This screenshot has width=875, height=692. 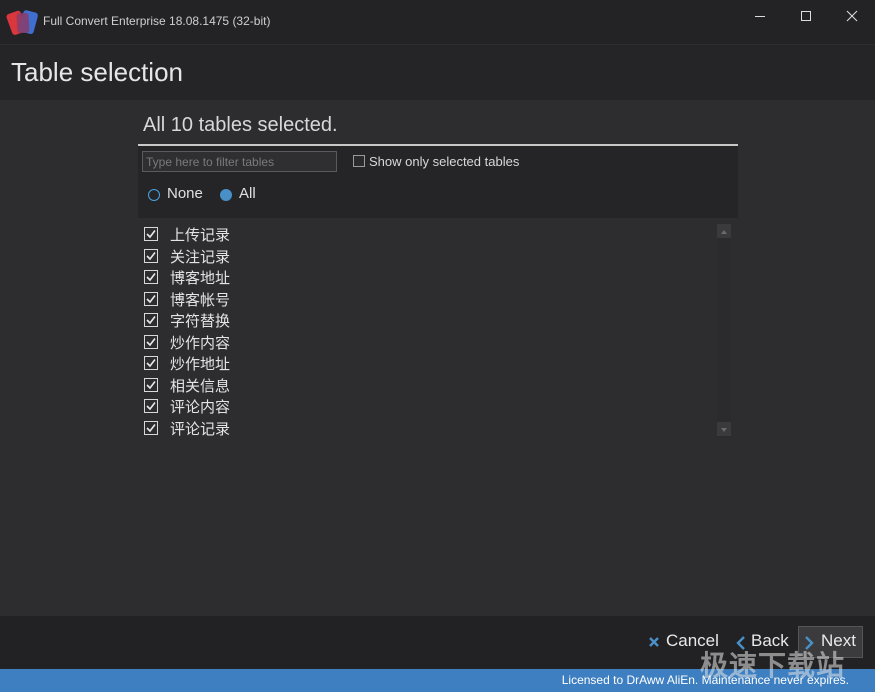 What do you see at coordinates (418, 299) in the screenshot?
I see `table-item: 博客帐号` at bounding box center [418, 299].